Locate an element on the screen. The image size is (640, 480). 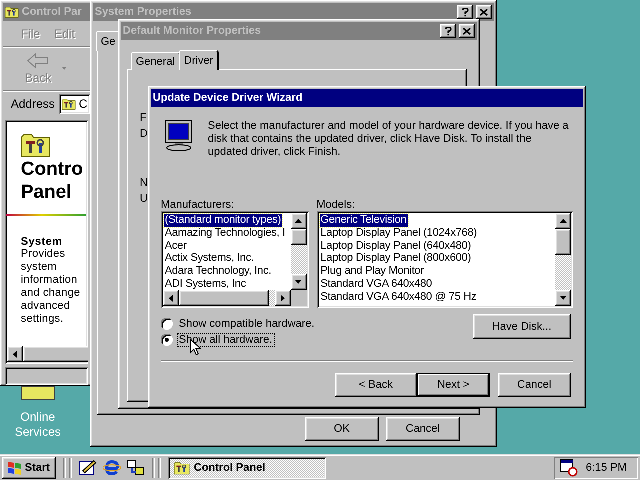
label-text: D is located at coordinates (144, 134).